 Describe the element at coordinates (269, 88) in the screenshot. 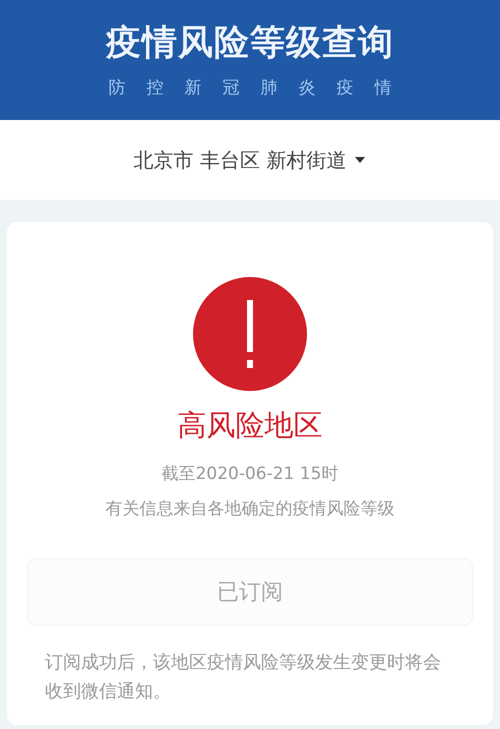

I see `subtitle-character: 肺` at that location.